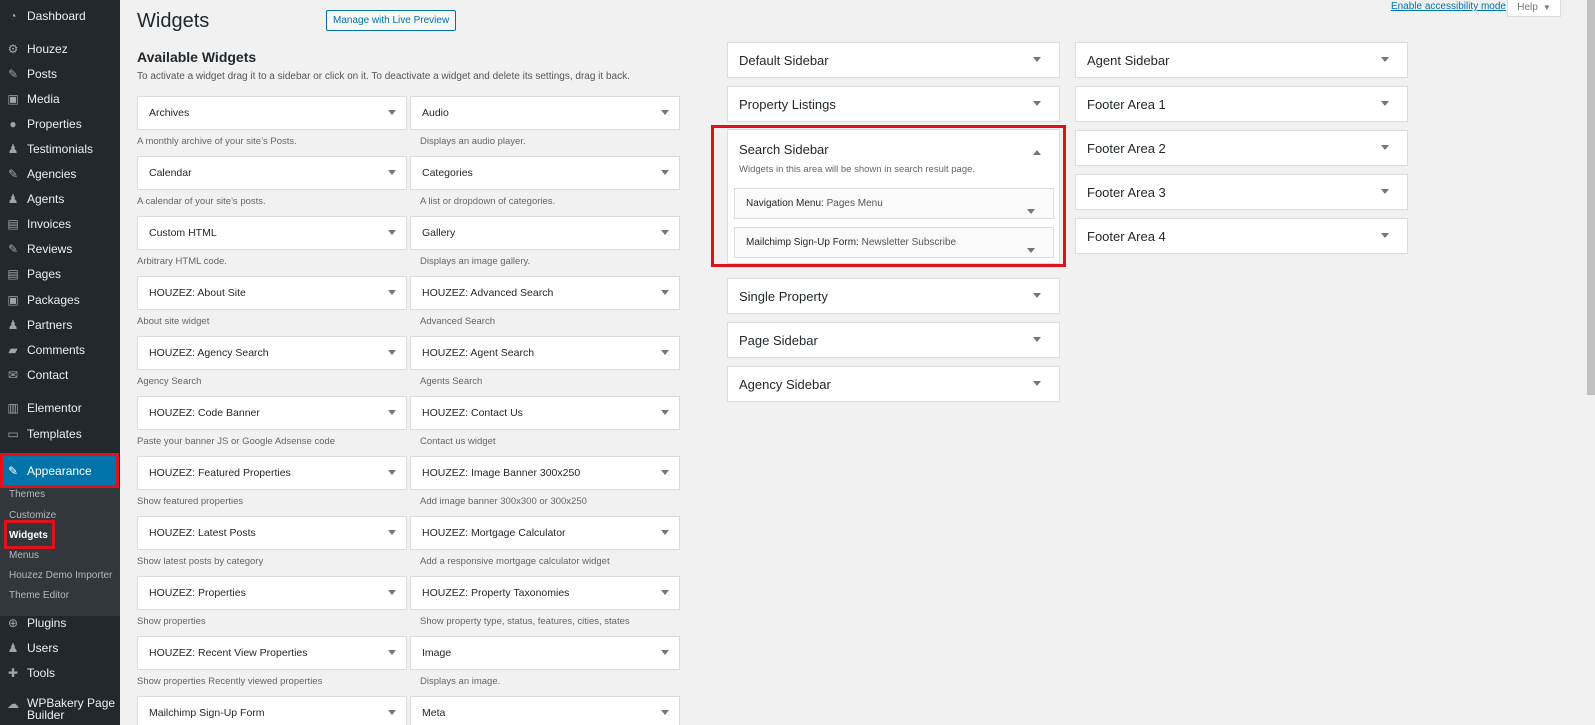  What do you see at coordinates (28, 535) in the screenshot?
I see `submenu-widgets: Widgets` at bounding box center [28, 535].